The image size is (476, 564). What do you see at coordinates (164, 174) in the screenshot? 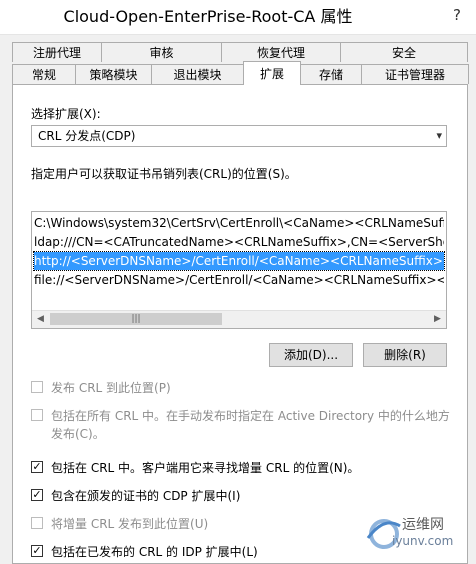
I see `crl-location-description: 指定用户可以获取证书吊销列表(CRL)的位置(S)。` at bounding box center [164, 174].